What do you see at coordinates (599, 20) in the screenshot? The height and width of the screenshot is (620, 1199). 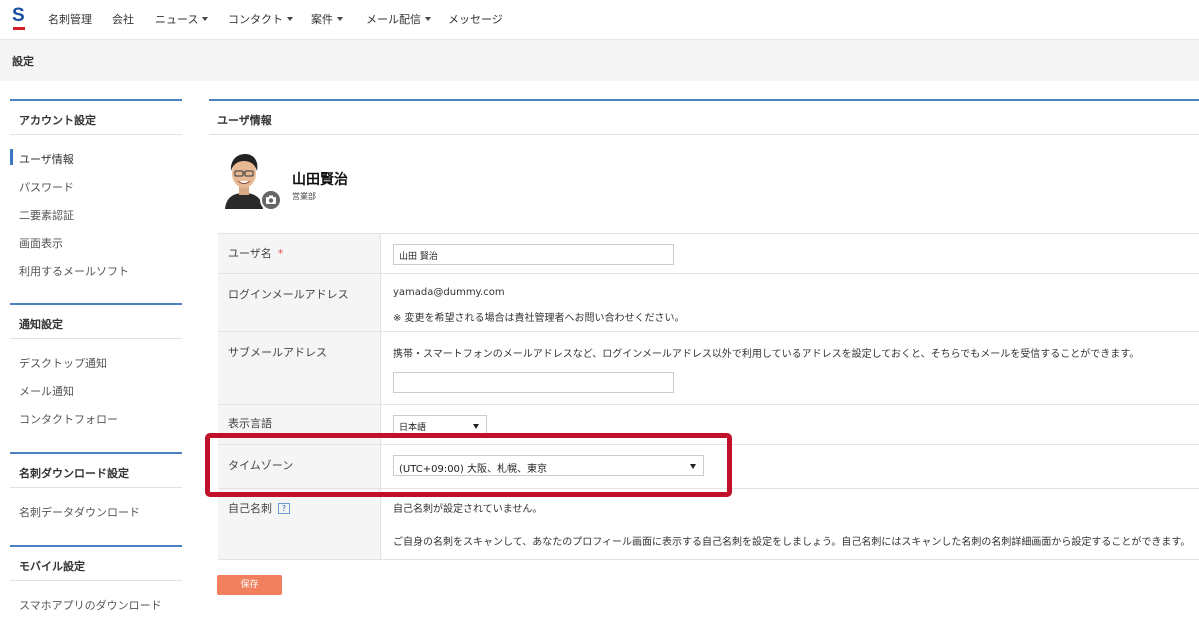 I see `top-nav: S 名刺管理 会社 ニュース コンタクト 案件 メール配信 メッセージ` at bounding box center [599, 20].